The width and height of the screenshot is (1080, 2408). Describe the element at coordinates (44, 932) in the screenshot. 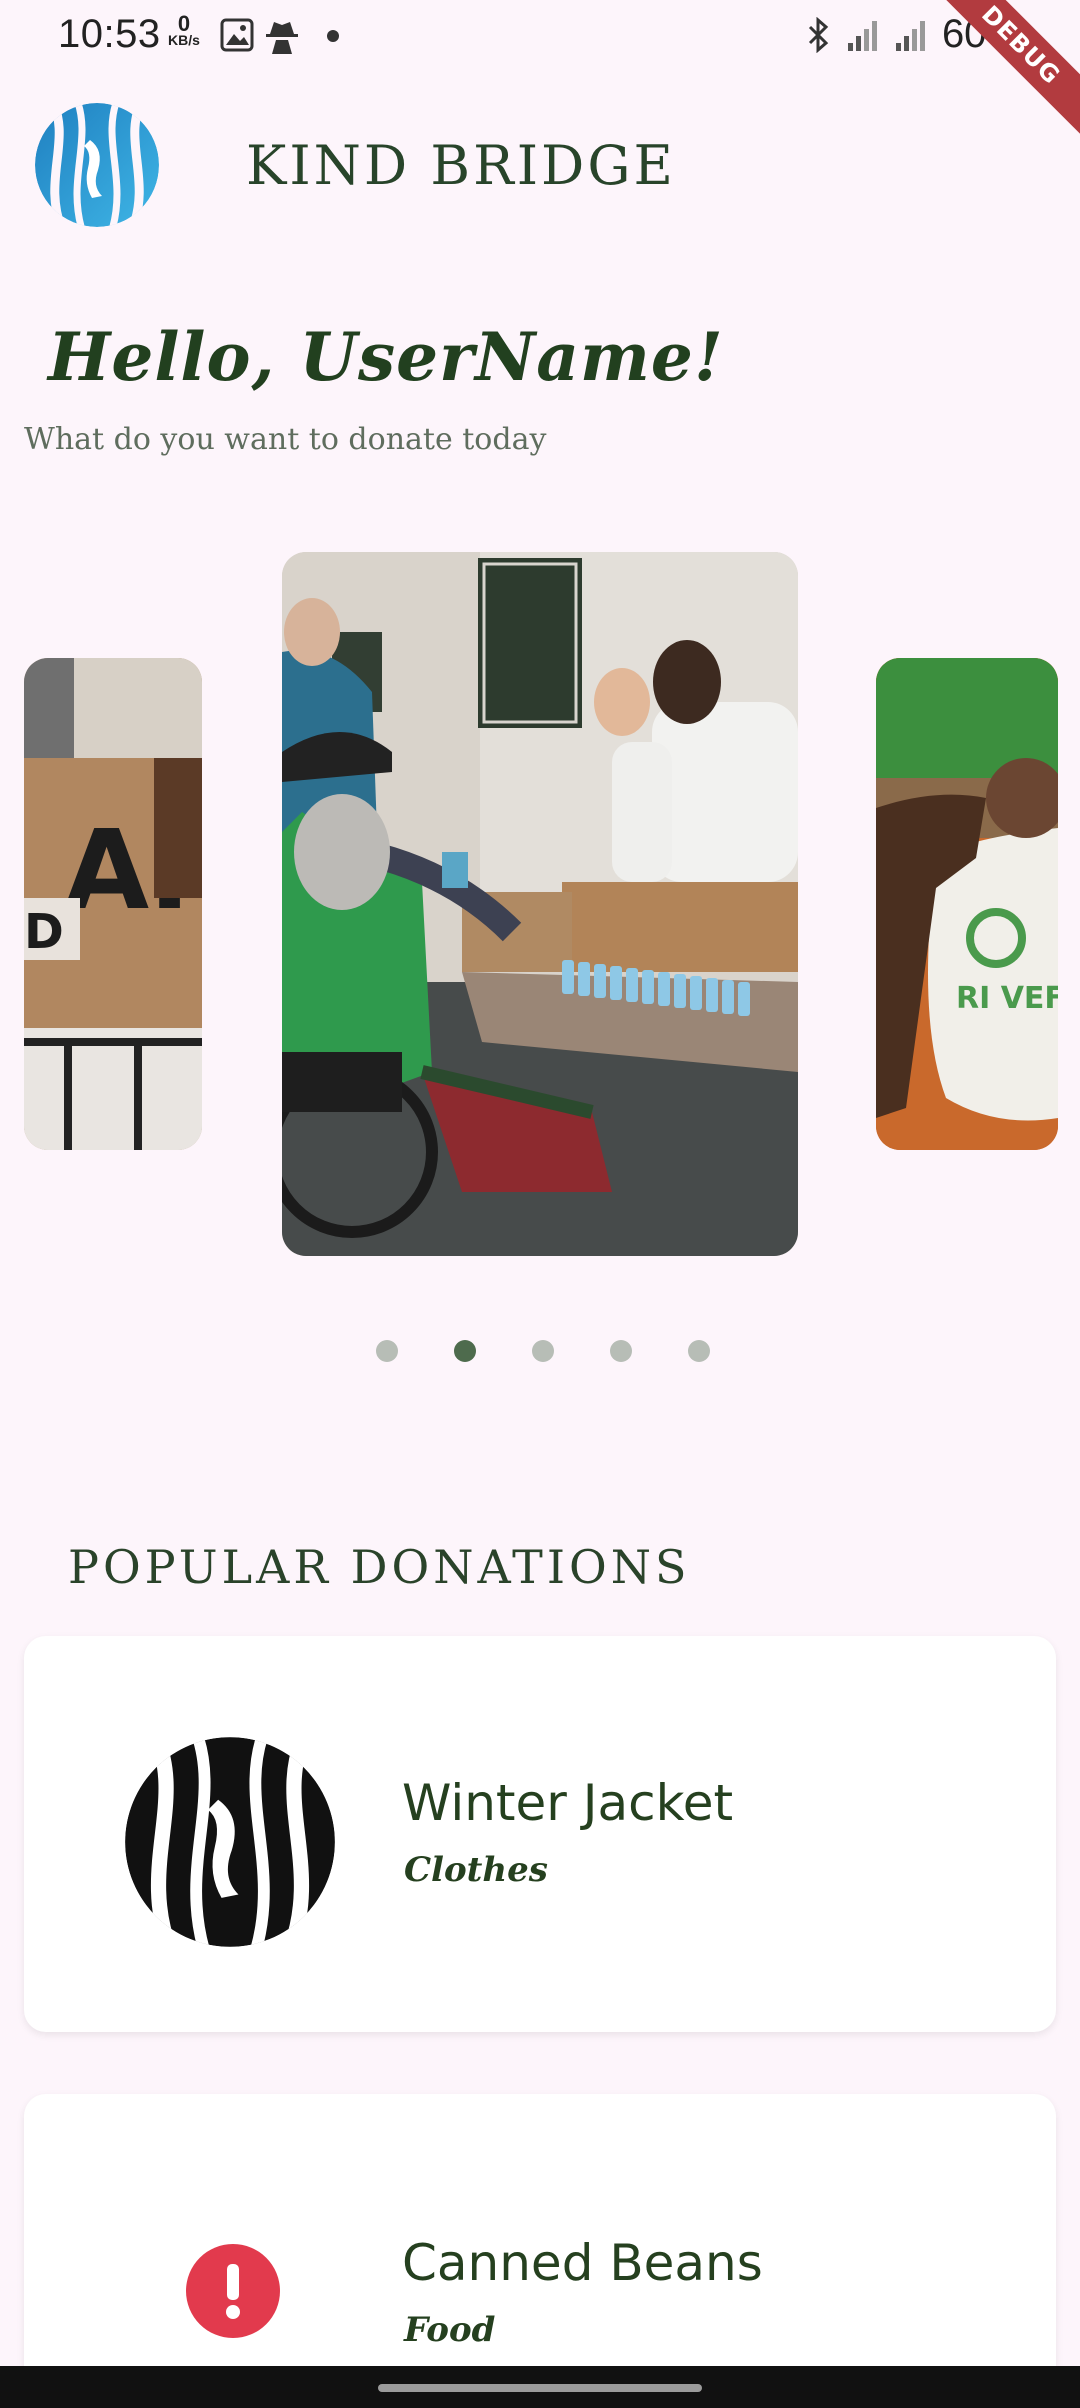

I see `svg-text: D` at that location.